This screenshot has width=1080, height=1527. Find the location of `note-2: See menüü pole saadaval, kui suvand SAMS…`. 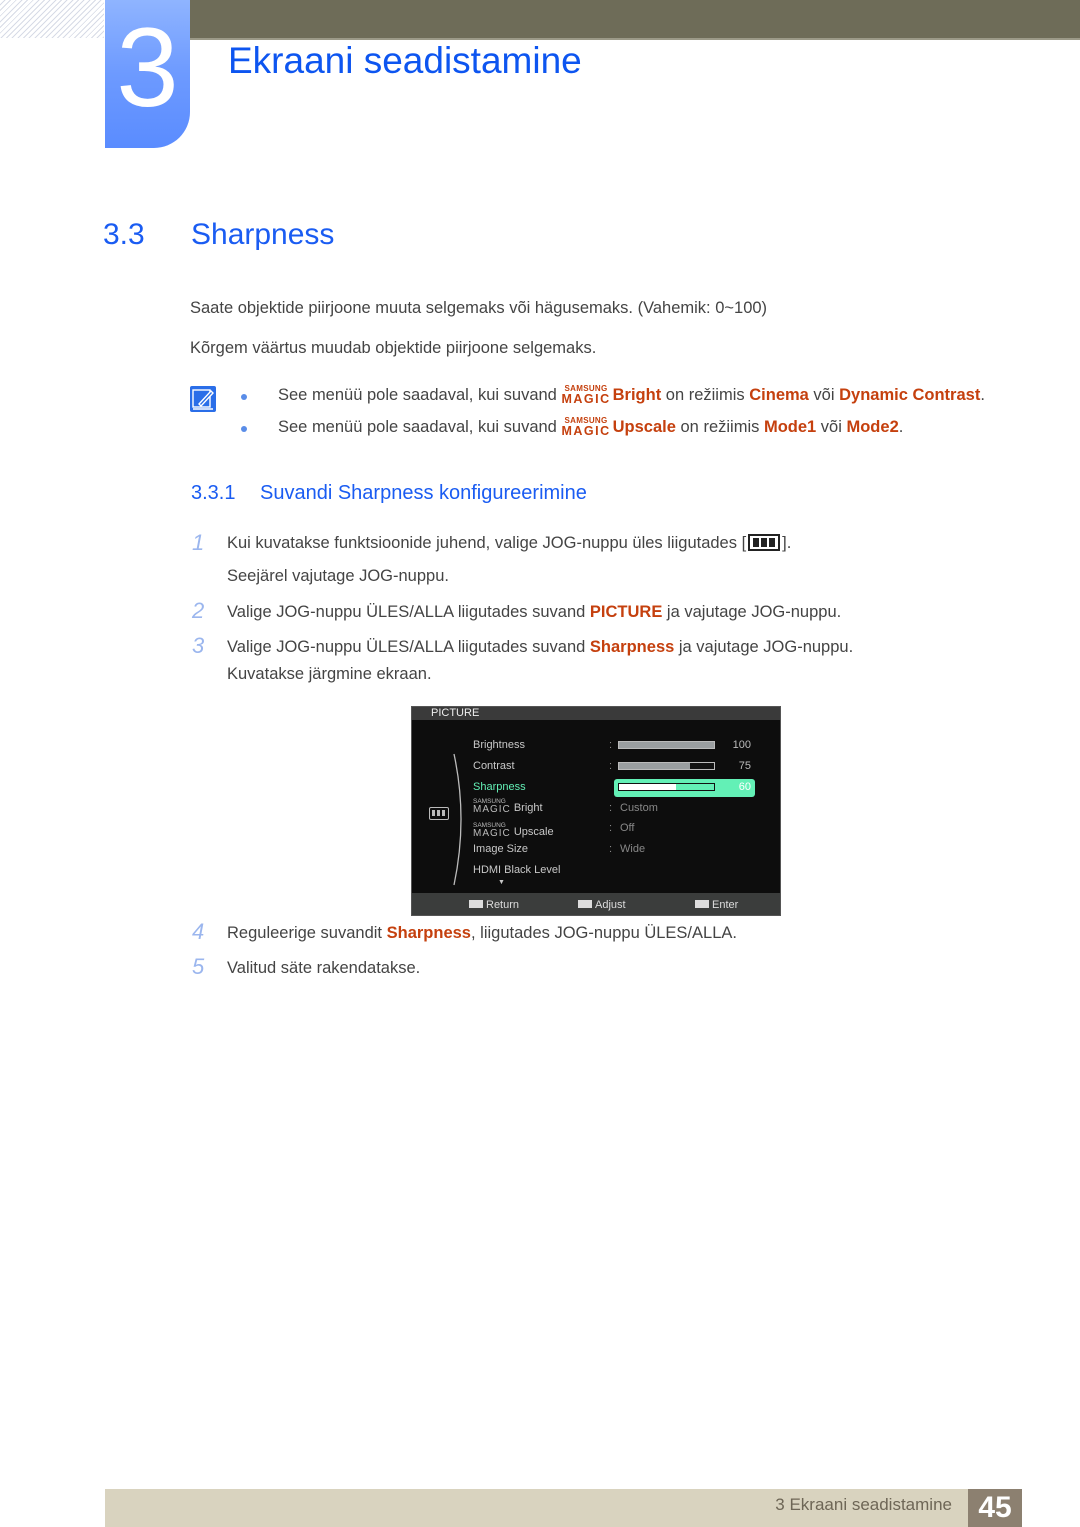

note-2: See menüü pole saadaval, kui suvand SAMS… is located at coordinates (591, 427).